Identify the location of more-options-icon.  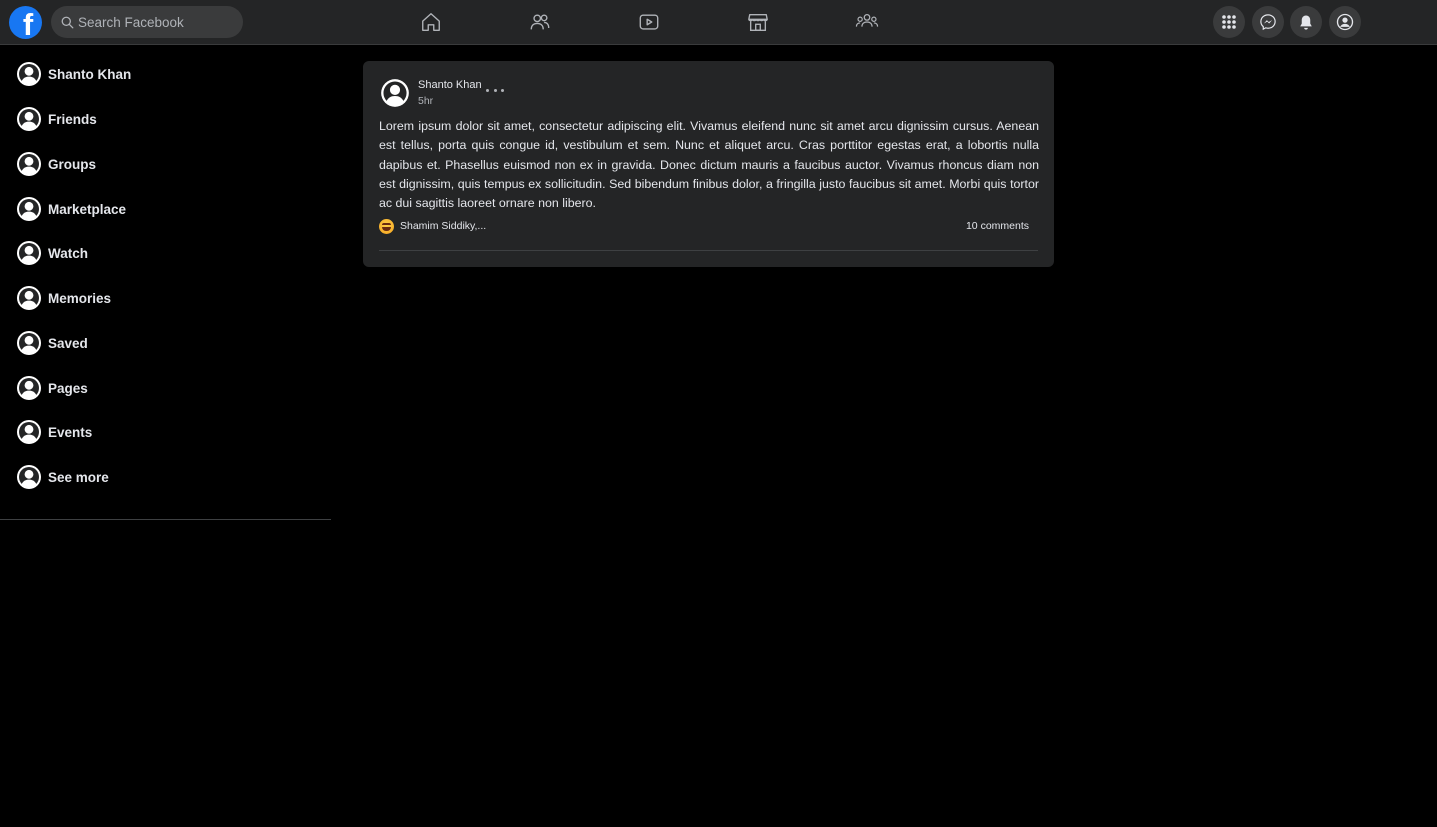
(495, 90).